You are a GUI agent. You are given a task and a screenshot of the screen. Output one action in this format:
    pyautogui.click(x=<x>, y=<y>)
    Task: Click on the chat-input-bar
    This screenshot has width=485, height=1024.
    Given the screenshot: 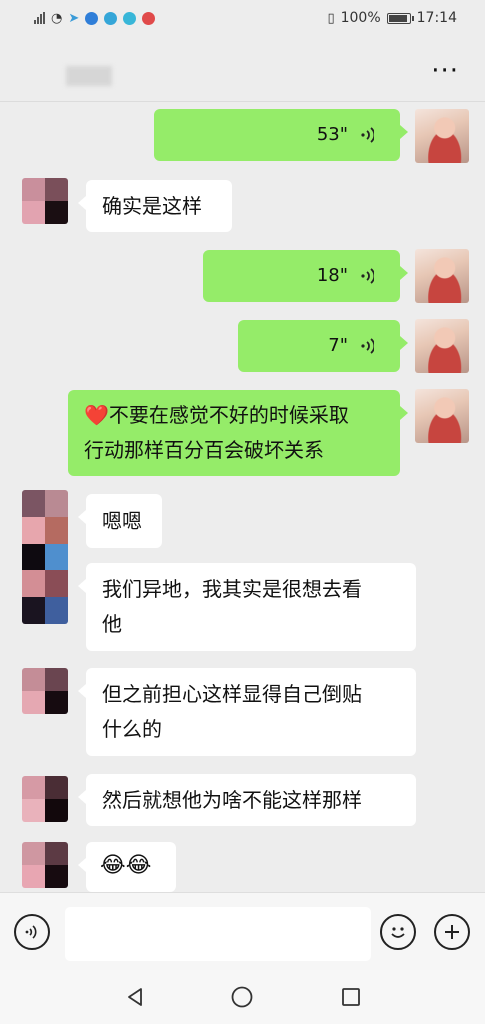 What is the action you would take?
    pyautogui.click(x=242, y=931)
    